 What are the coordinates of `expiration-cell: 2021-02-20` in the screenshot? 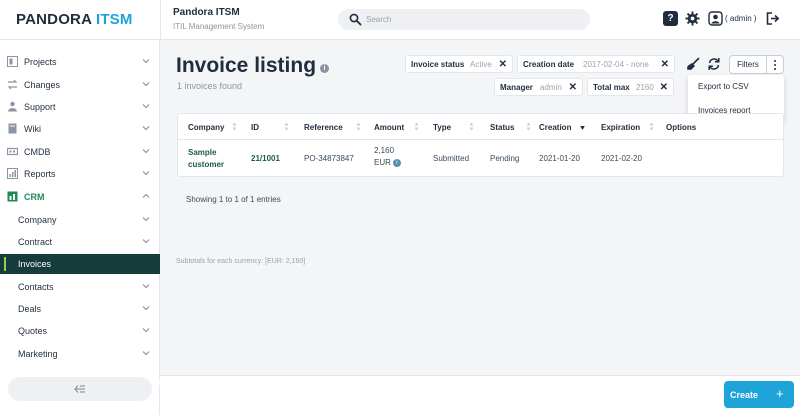 It's located at (621, 158).